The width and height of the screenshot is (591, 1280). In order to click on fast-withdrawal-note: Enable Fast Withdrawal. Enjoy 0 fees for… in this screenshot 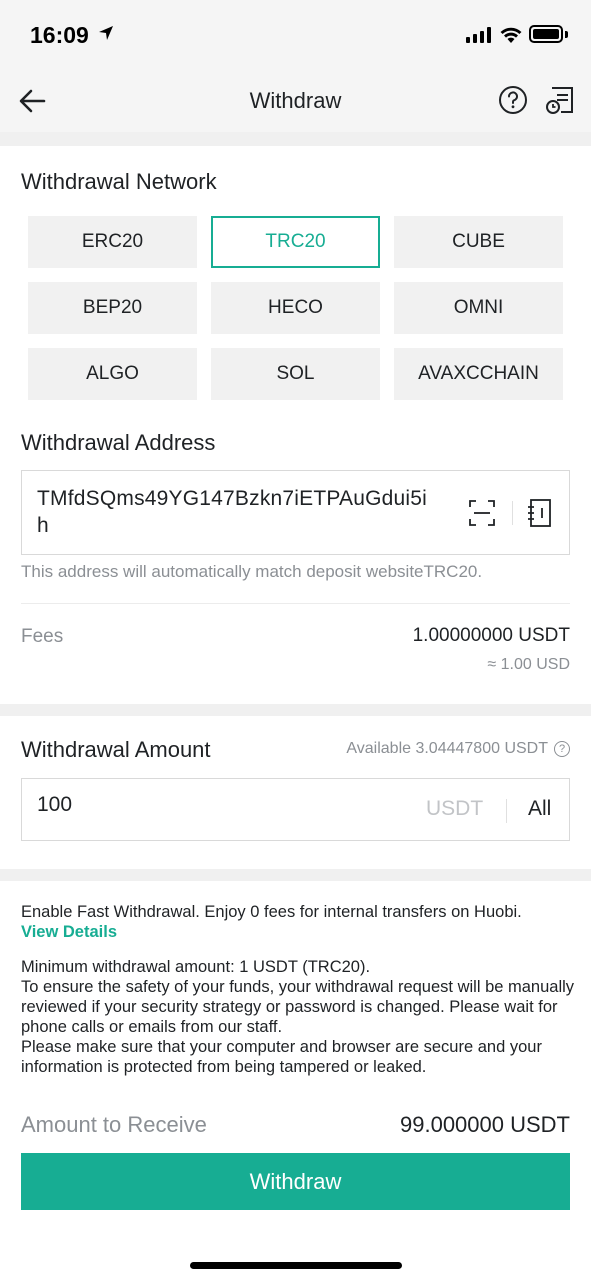, I will do `click(298, 922)`.